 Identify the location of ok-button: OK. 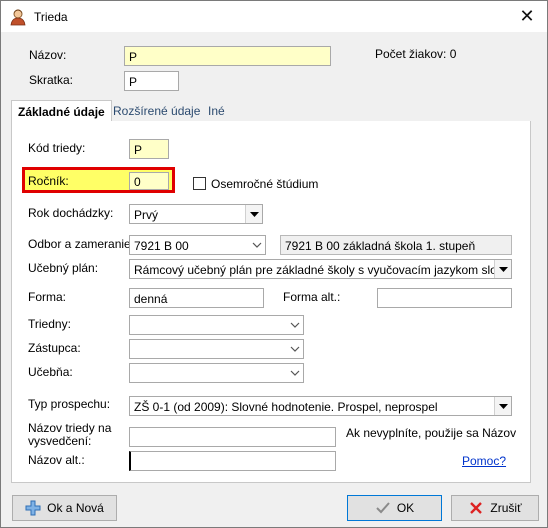
(394, 508).